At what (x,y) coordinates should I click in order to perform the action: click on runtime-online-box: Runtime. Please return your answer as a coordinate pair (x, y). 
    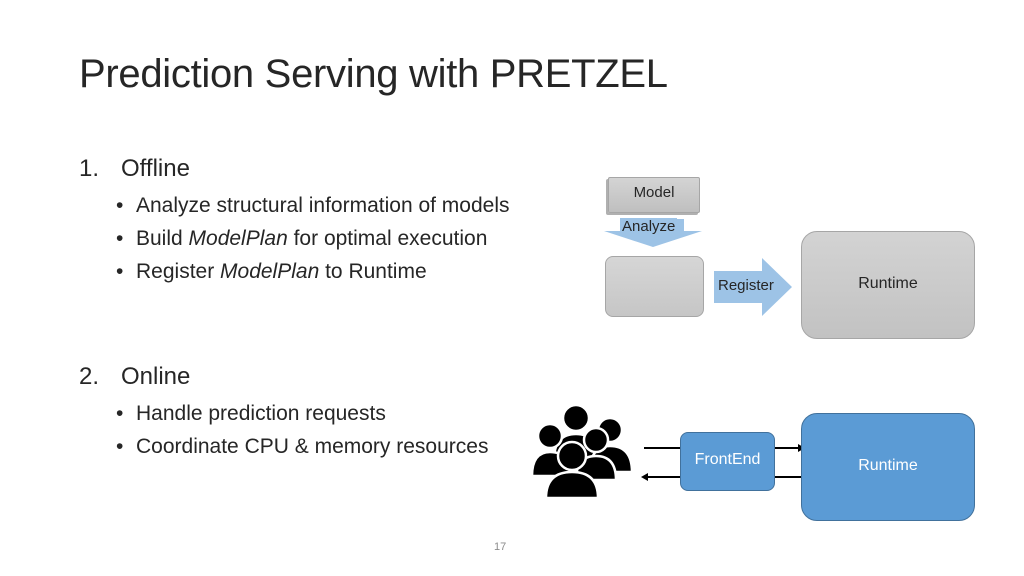
    Looking at the image, I should click on (888, 467).